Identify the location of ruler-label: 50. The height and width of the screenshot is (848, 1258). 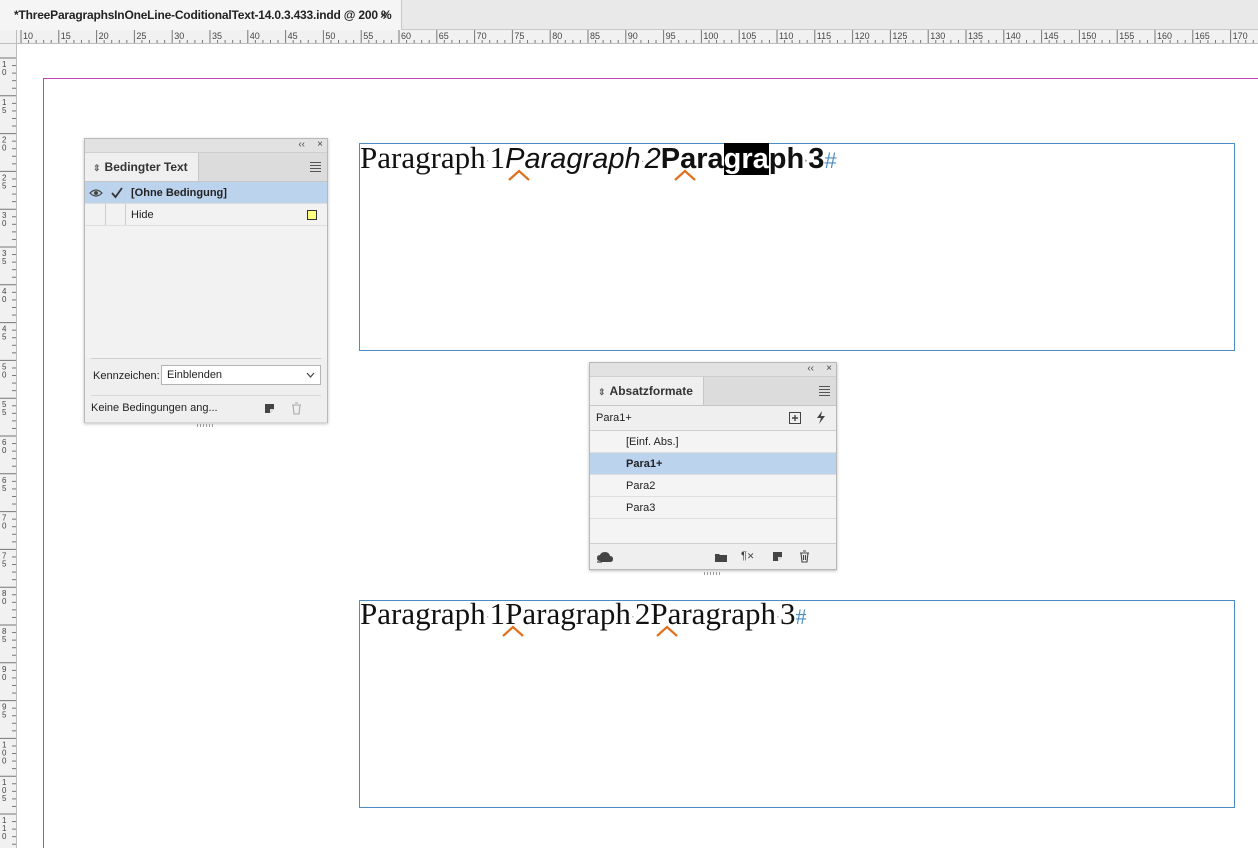
(330, 36).